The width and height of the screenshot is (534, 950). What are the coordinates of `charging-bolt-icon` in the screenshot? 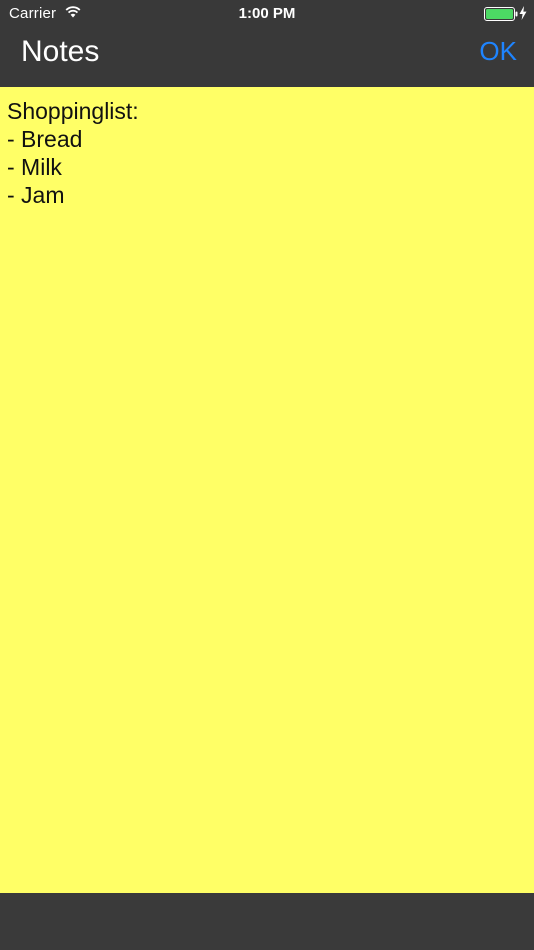 It's located at (523, 13).